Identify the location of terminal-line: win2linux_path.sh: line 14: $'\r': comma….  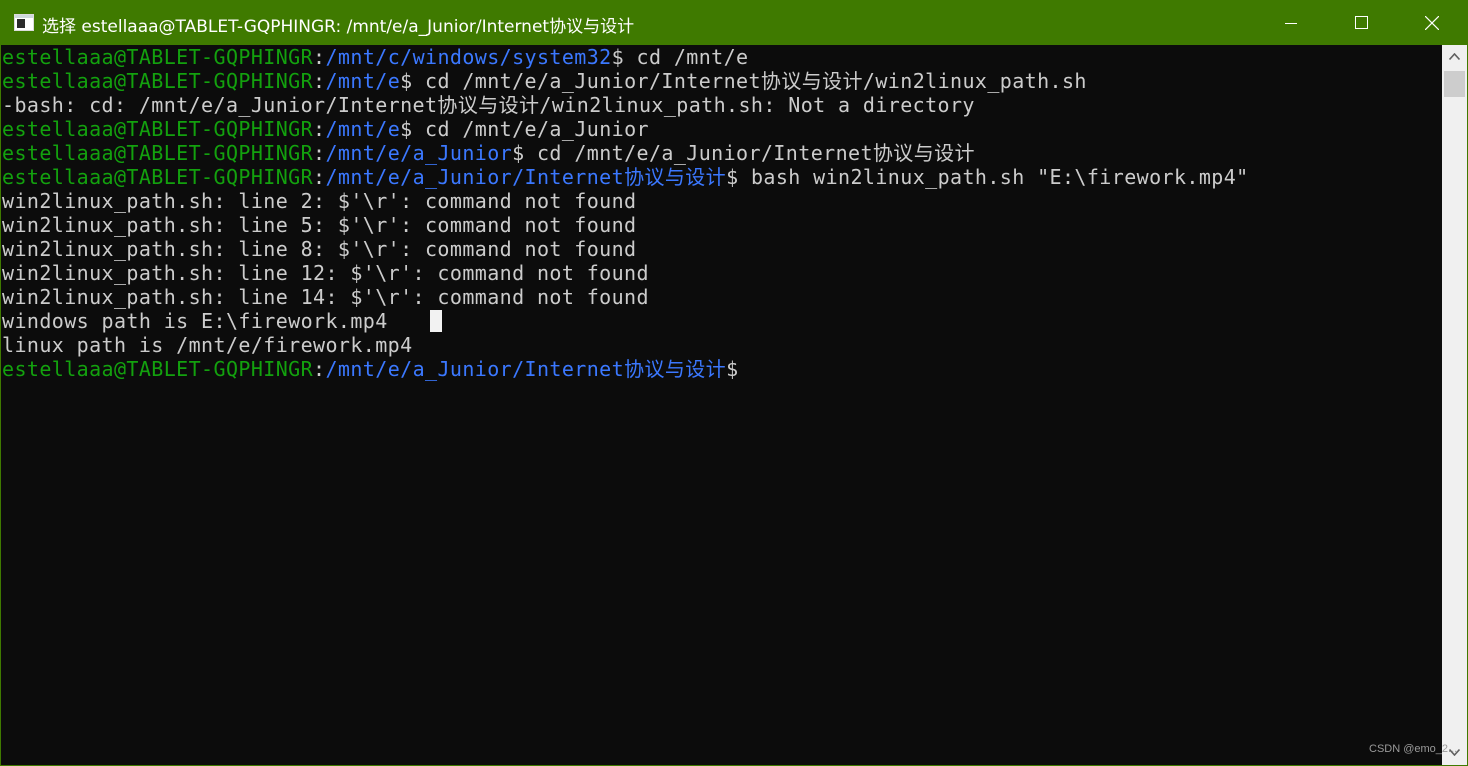
(325, 297).